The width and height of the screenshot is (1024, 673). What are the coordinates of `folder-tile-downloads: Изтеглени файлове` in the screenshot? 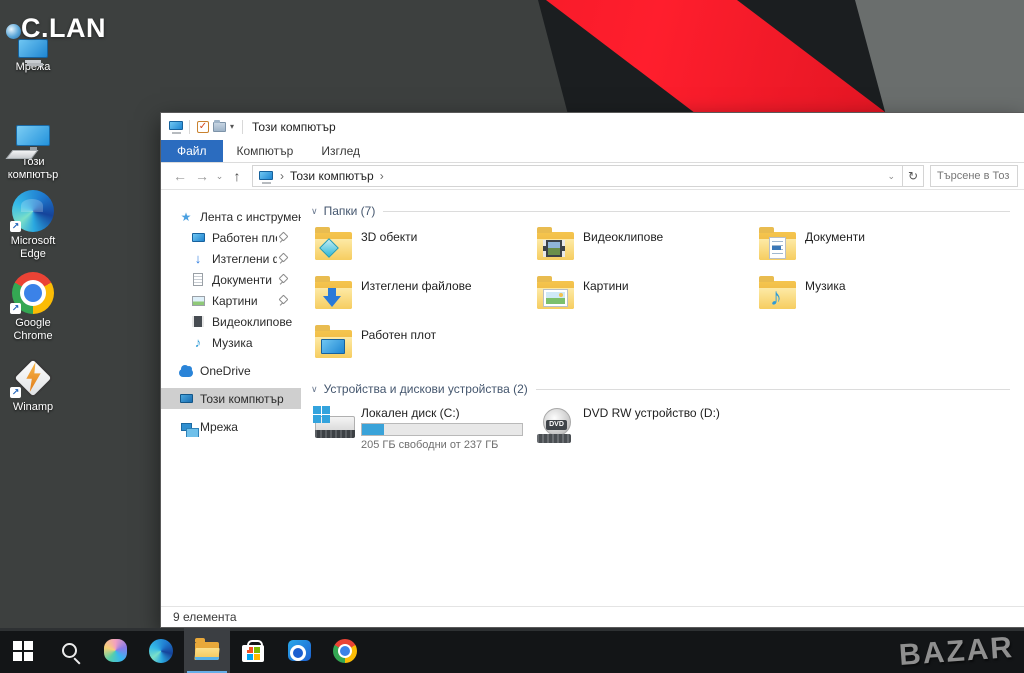 It's located at (424, 298).